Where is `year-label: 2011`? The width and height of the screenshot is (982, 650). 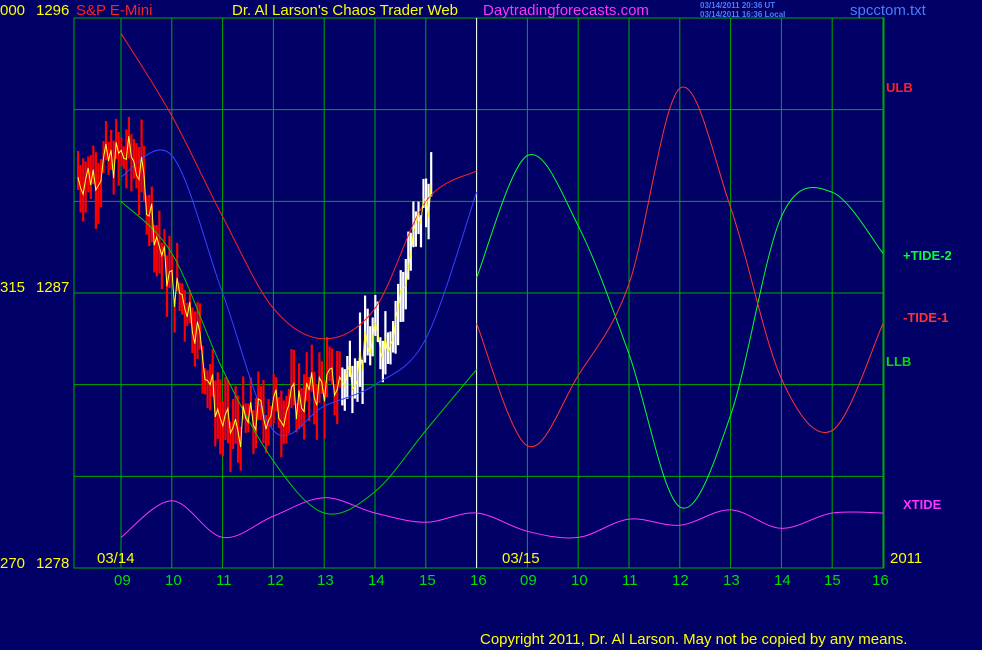
year-label: 2011 is located at coordinates (906, 558).